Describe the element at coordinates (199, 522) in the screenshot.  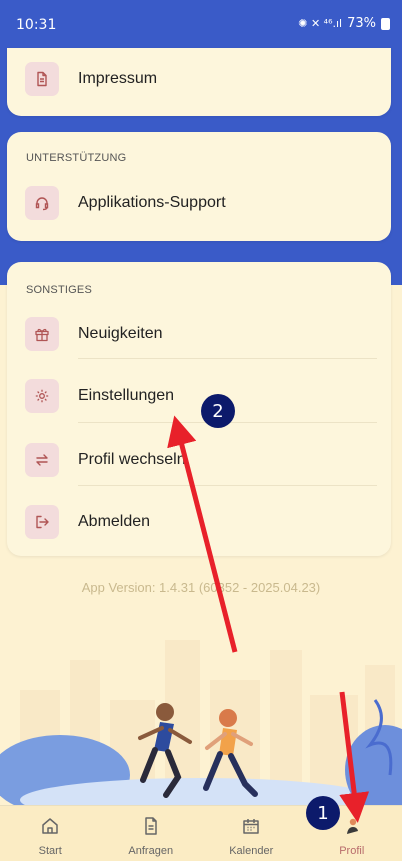
I see `menu-item-logout: Abmelden` at that location.